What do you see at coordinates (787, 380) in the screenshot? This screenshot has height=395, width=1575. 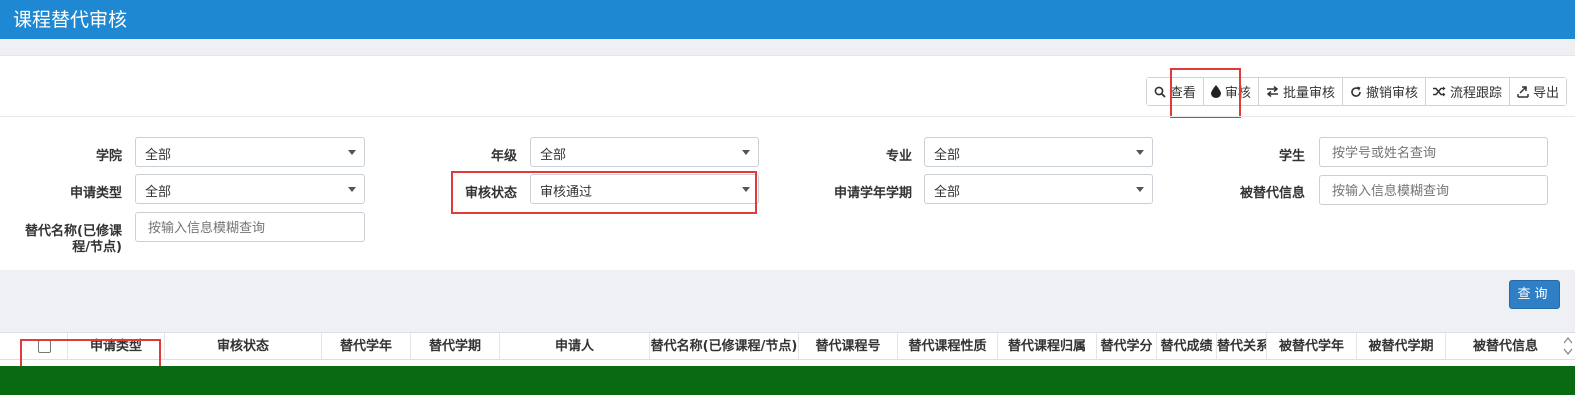 I see `screen-artifact-bar` at bounding box center [787, 380].